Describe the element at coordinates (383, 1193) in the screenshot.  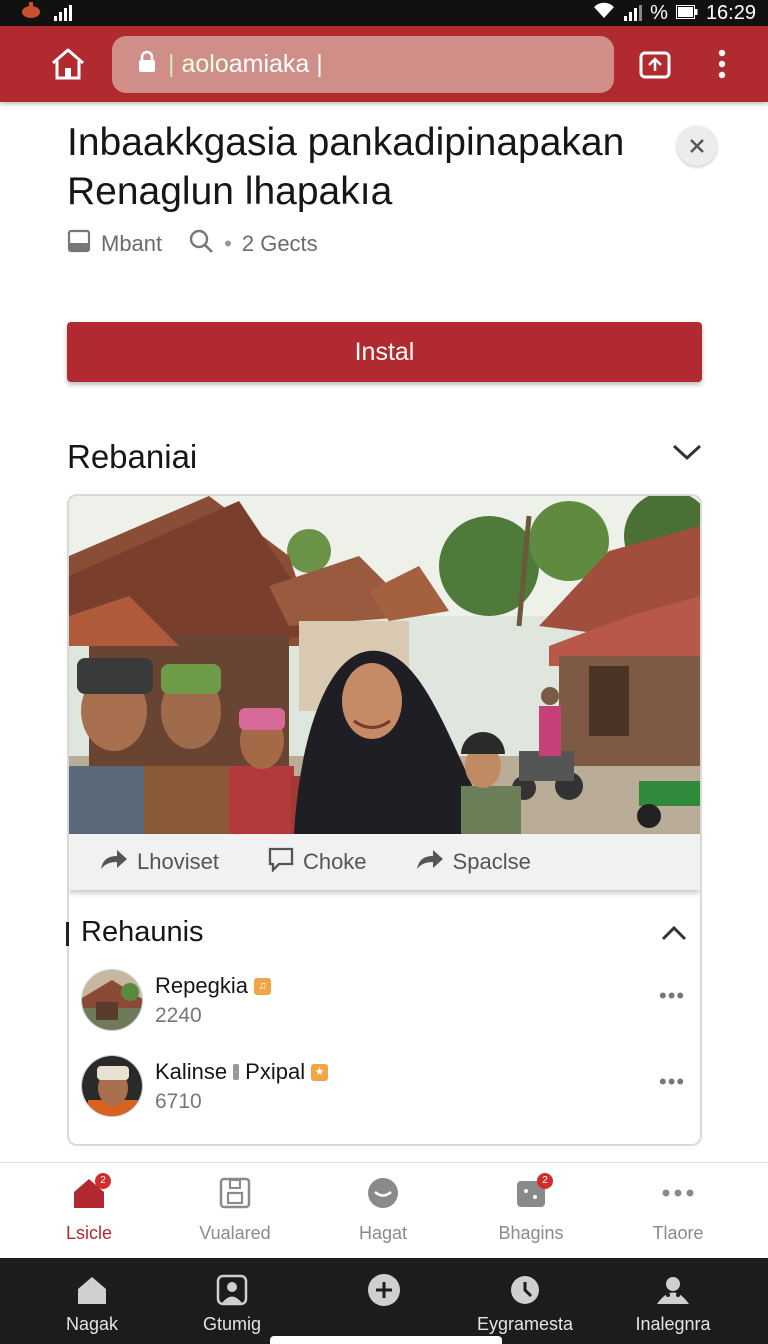
I see `face-icon` at that location.